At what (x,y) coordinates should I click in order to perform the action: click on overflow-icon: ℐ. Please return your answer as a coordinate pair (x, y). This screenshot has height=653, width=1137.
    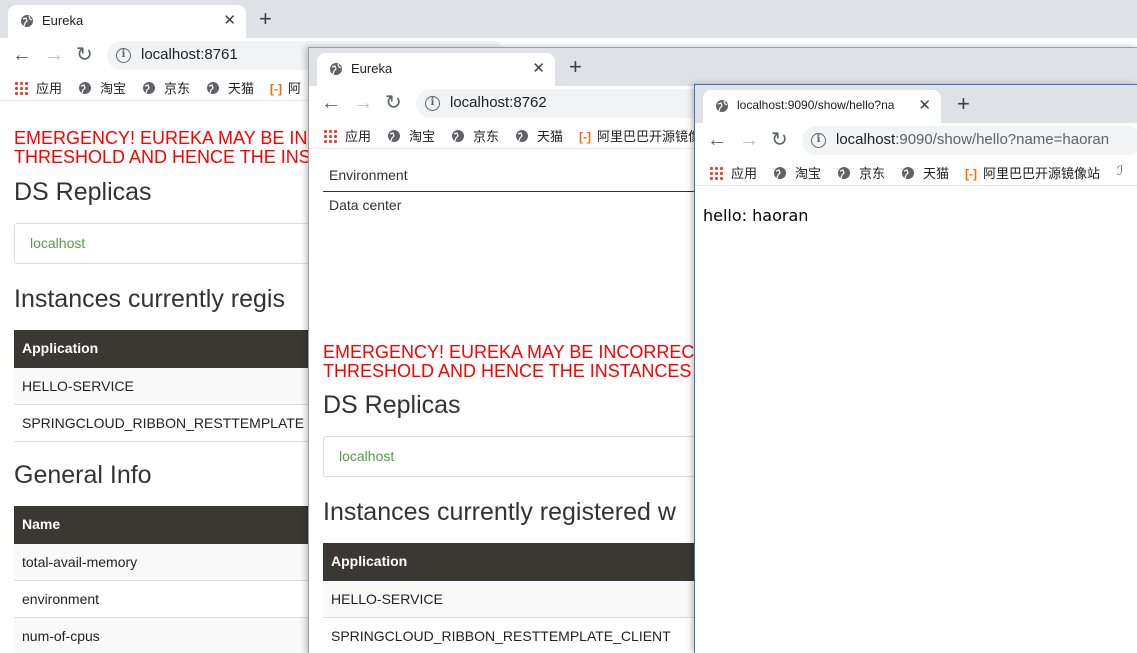
    Looking at the image, I should click on (1120, 171).